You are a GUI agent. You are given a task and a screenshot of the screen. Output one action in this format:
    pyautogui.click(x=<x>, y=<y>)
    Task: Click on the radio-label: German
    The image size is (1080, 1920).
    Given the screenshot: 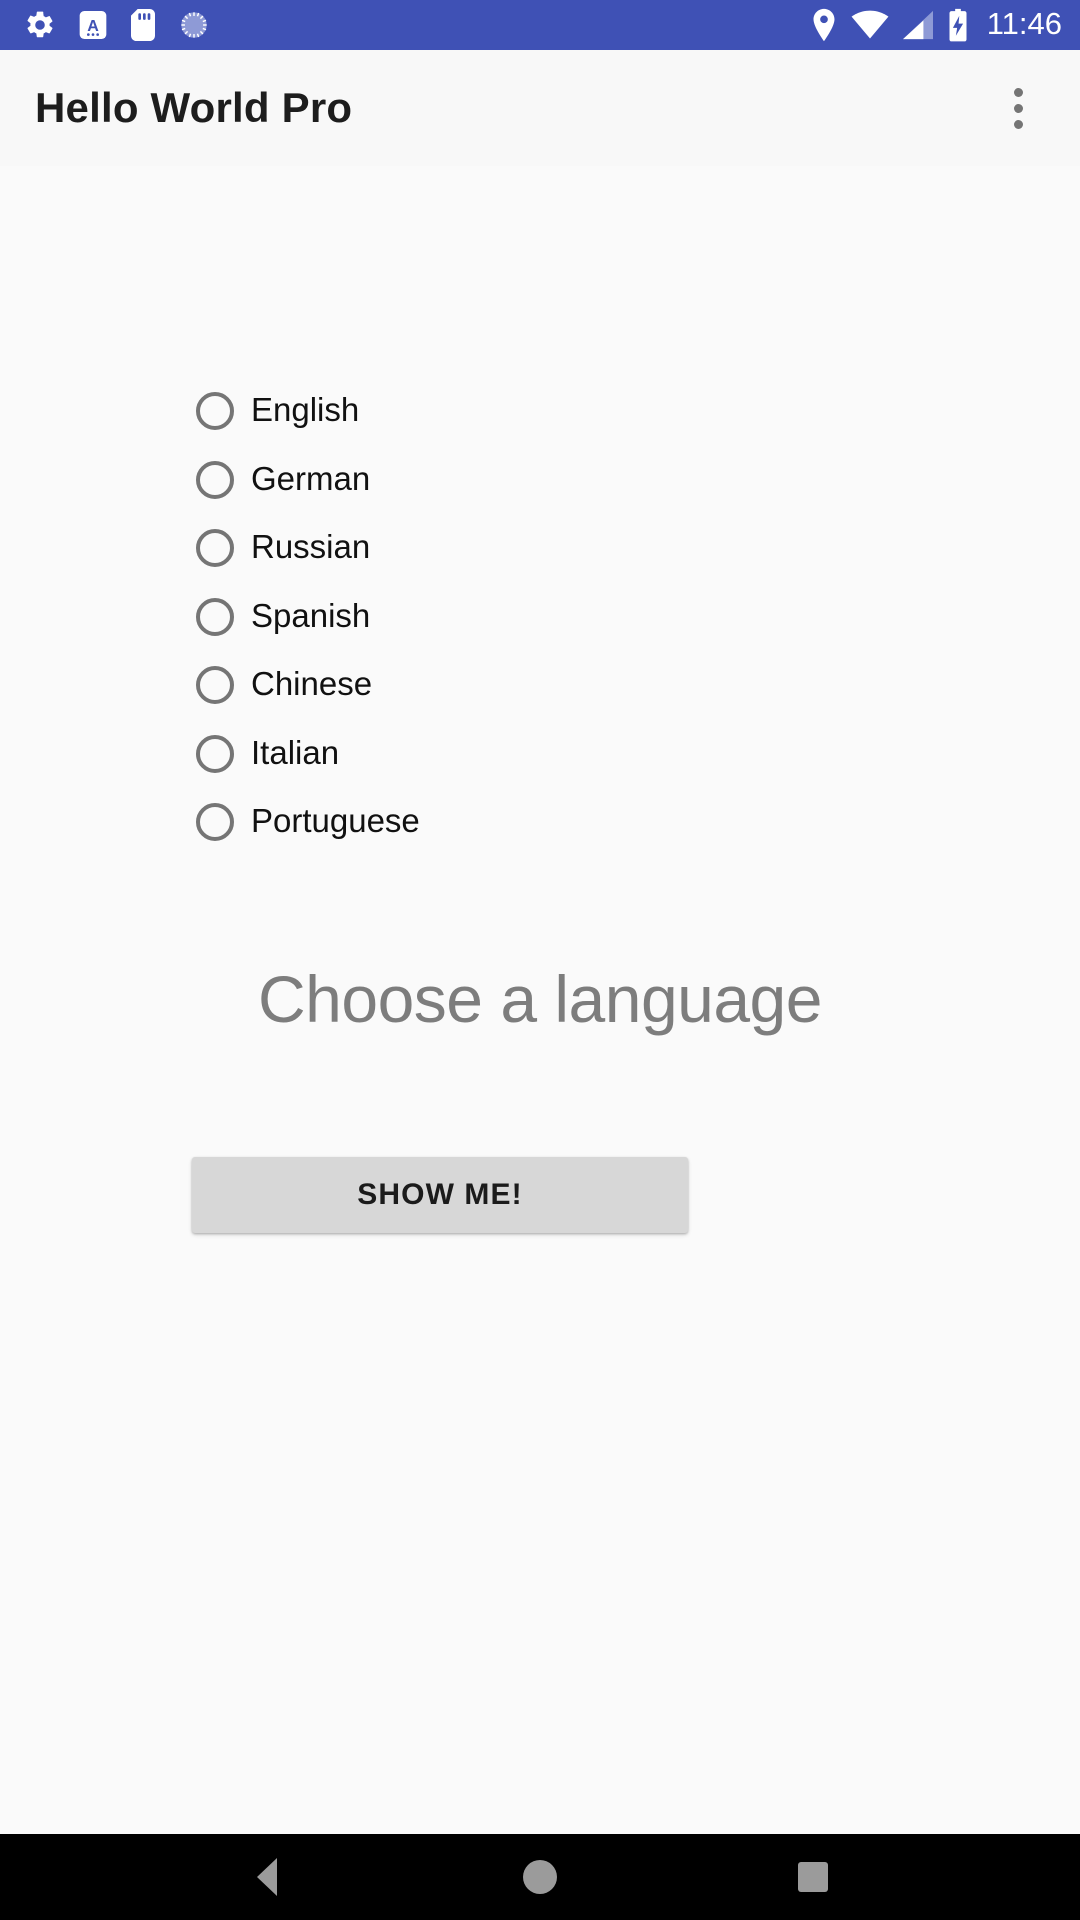 What is the action you would take?
    pyautogui.click(x=311, y=478)
    